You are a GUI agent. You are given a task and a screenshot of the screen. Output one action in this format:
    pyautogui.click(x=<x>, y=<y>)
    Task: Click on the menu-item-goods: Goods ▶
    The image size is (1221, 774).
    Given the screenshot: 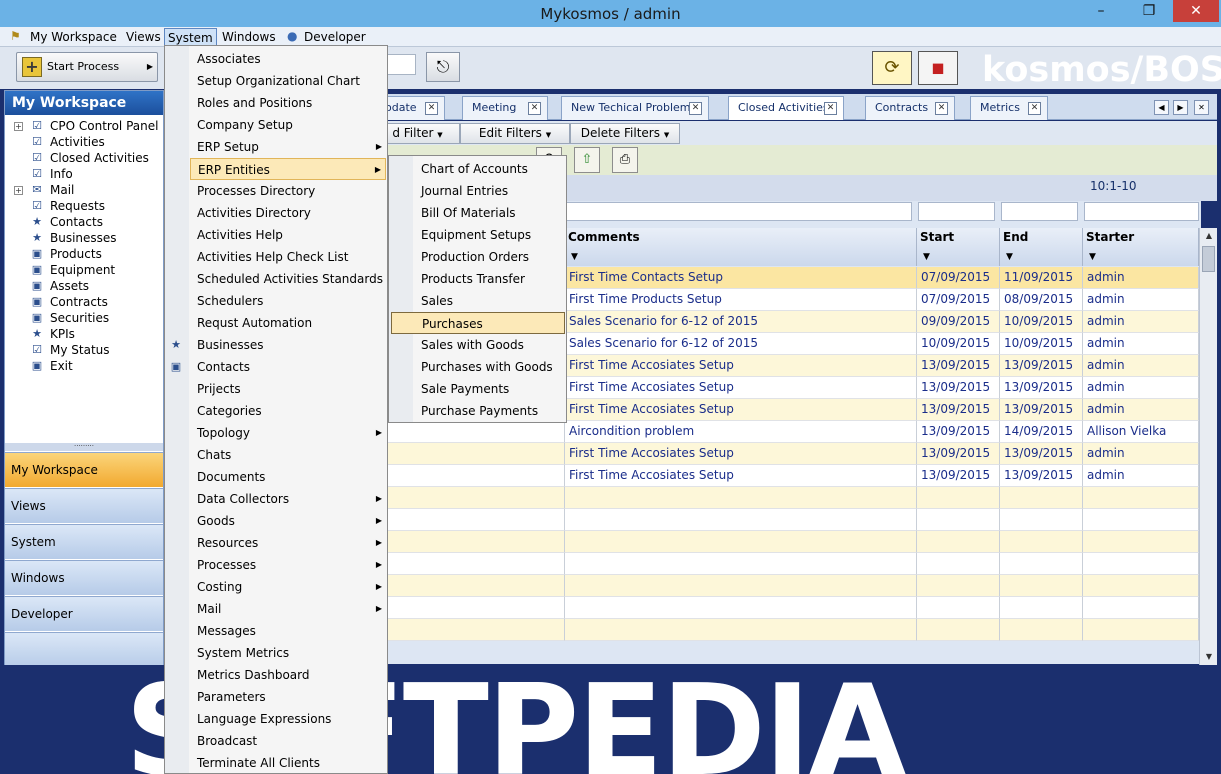 What is the action you would take?
    pyautogui.click(x=288, y=521)
    